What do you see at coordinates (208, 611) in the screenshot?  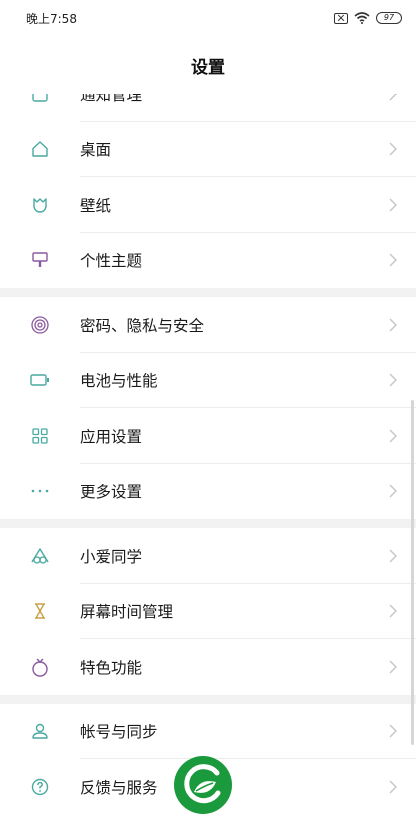 I see `settings-item-screen-time: 屏幕时间管理` at bounding box center [208, 611].